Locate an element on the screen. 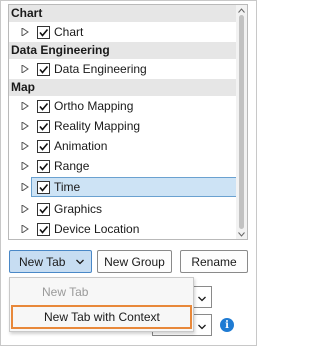 The width and height of the screenshot is (320, 346). tree-item-label: Animation is located at coordinates (81, 146).